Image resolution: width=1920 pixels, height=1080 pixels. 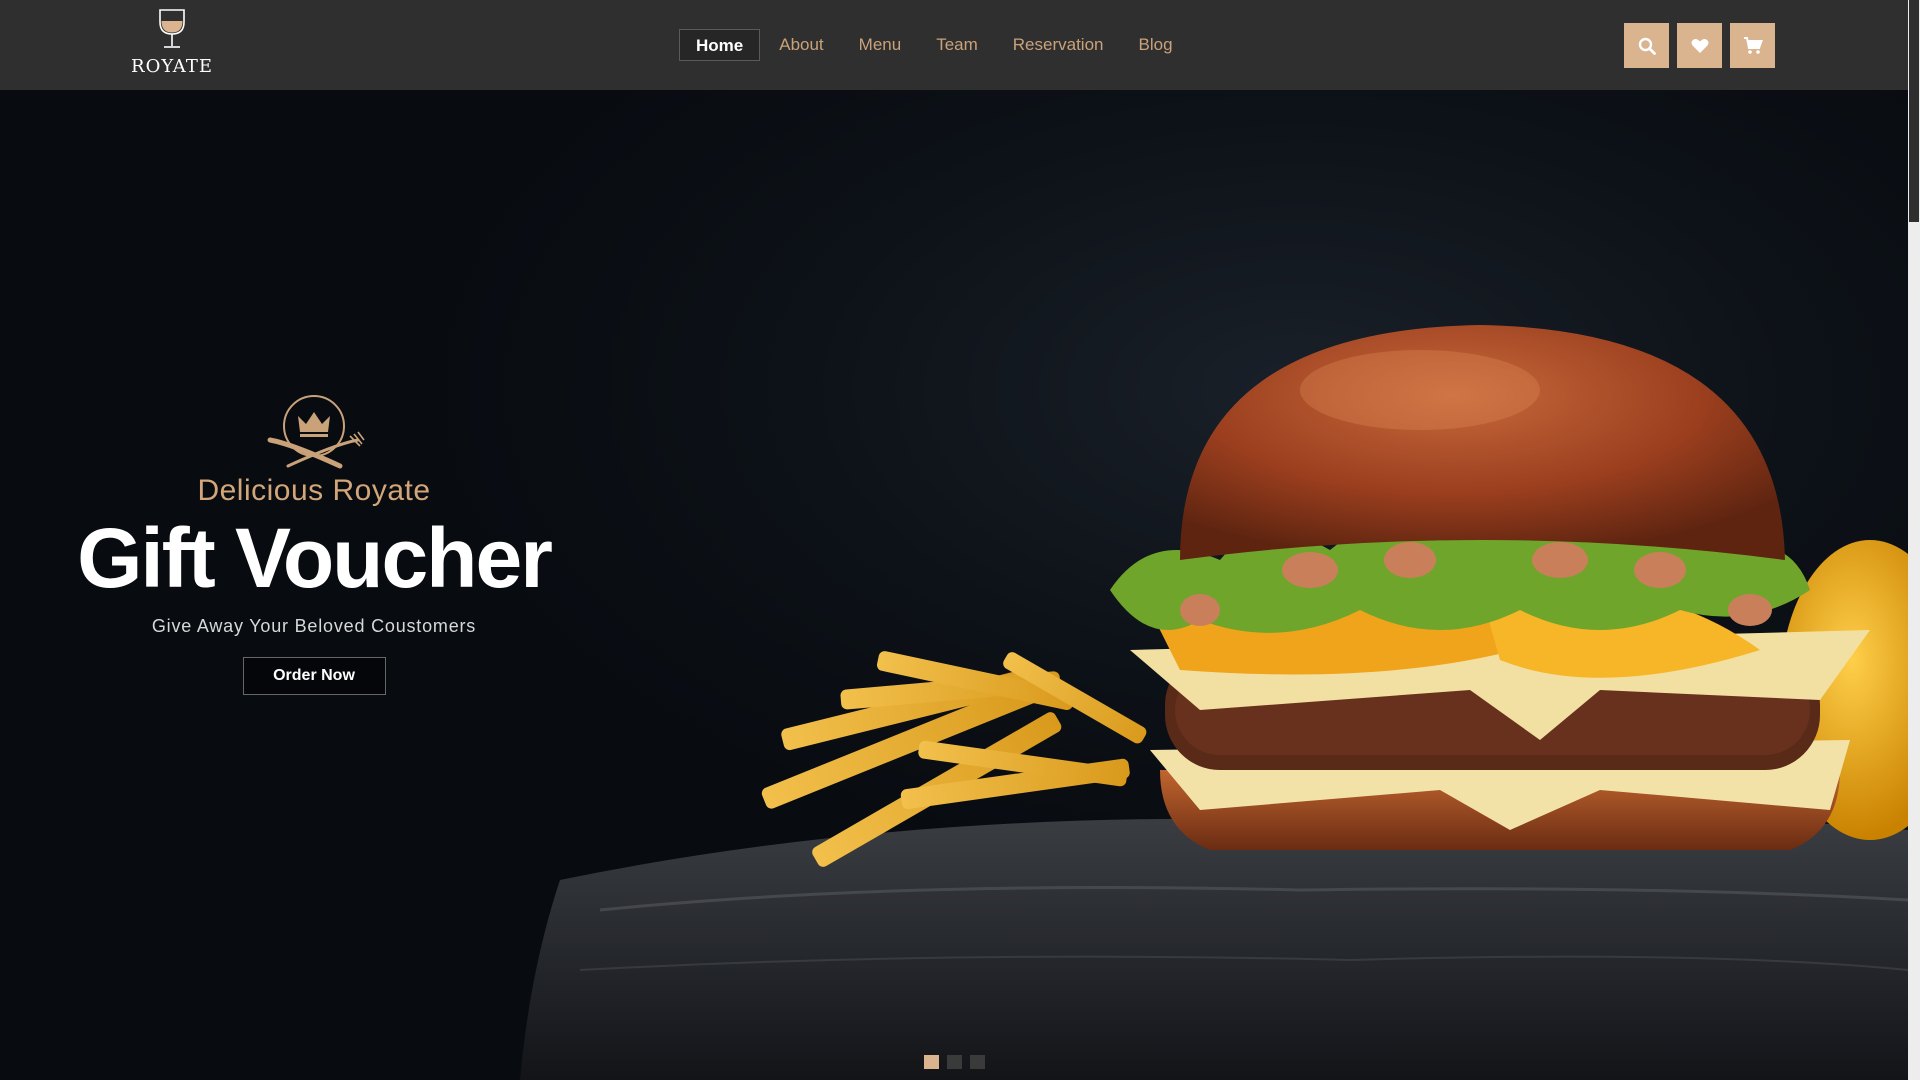 What do you see at coordinates (314, 490) in the screenshot?
I see `hero-subtitle: Delicious Royate` at bounding box center [314, 490].